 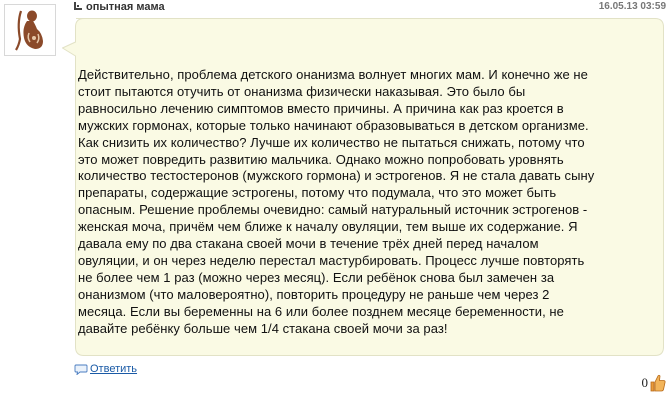 I want to click on avatar-image, so click(x=30, y=30).